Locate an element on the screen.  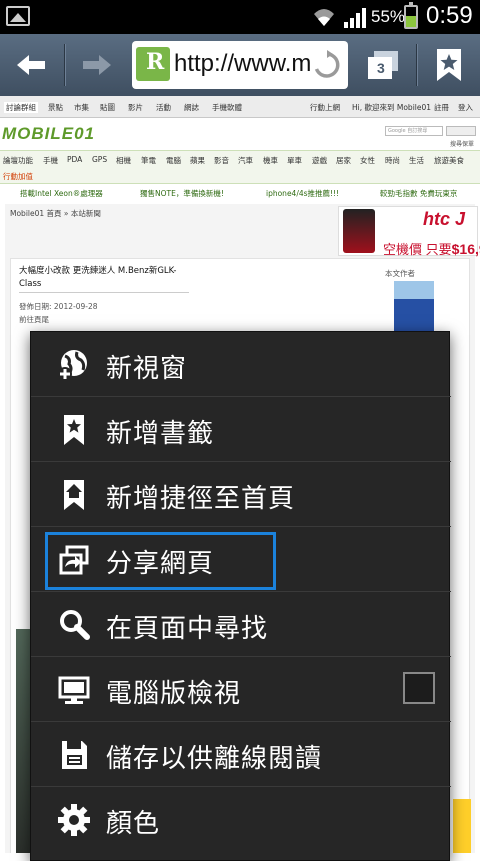
gallery-notification-icon is located at coordinates (18, 16).